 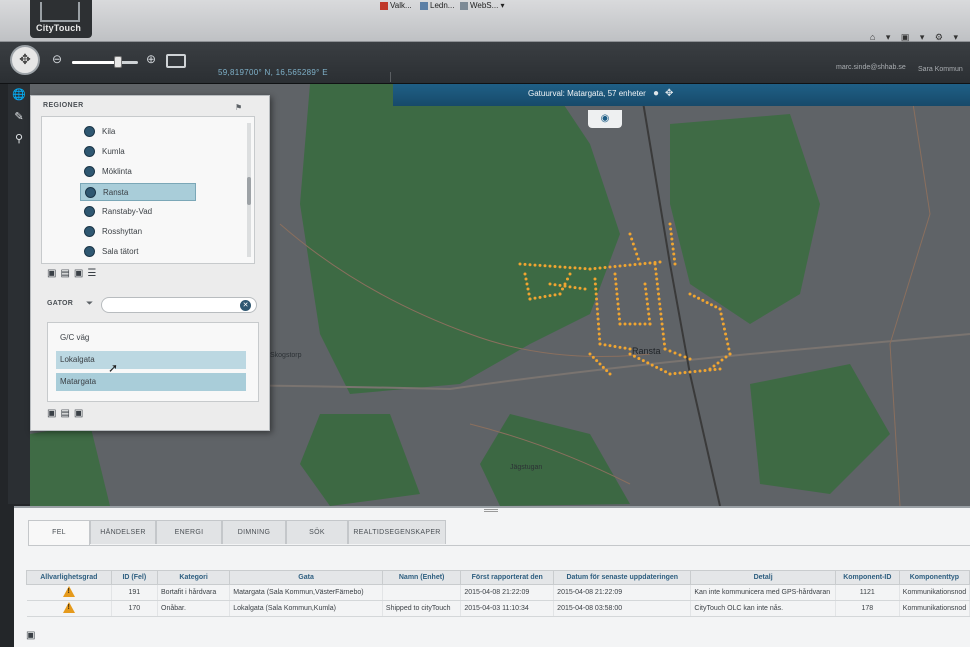 I want to click on move-icon: ✥, so click(x=672, y=93).